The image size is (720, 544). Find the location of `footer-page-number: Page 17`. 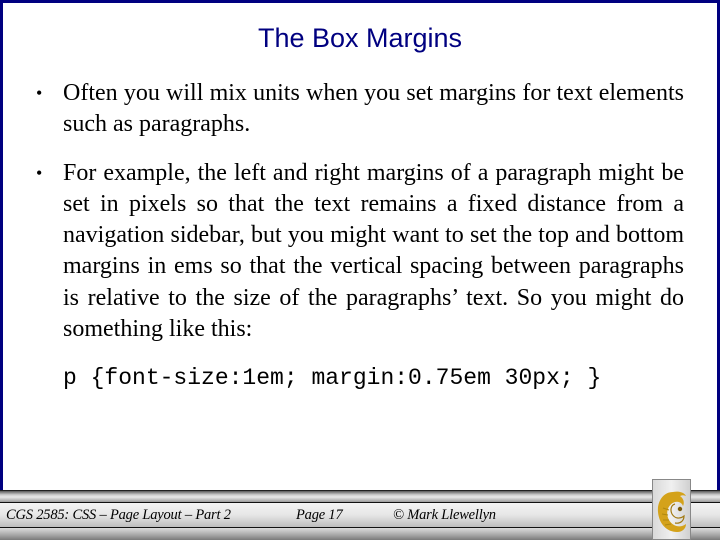

footer-page-number: Page 17 is located at coordinates (319, 515).